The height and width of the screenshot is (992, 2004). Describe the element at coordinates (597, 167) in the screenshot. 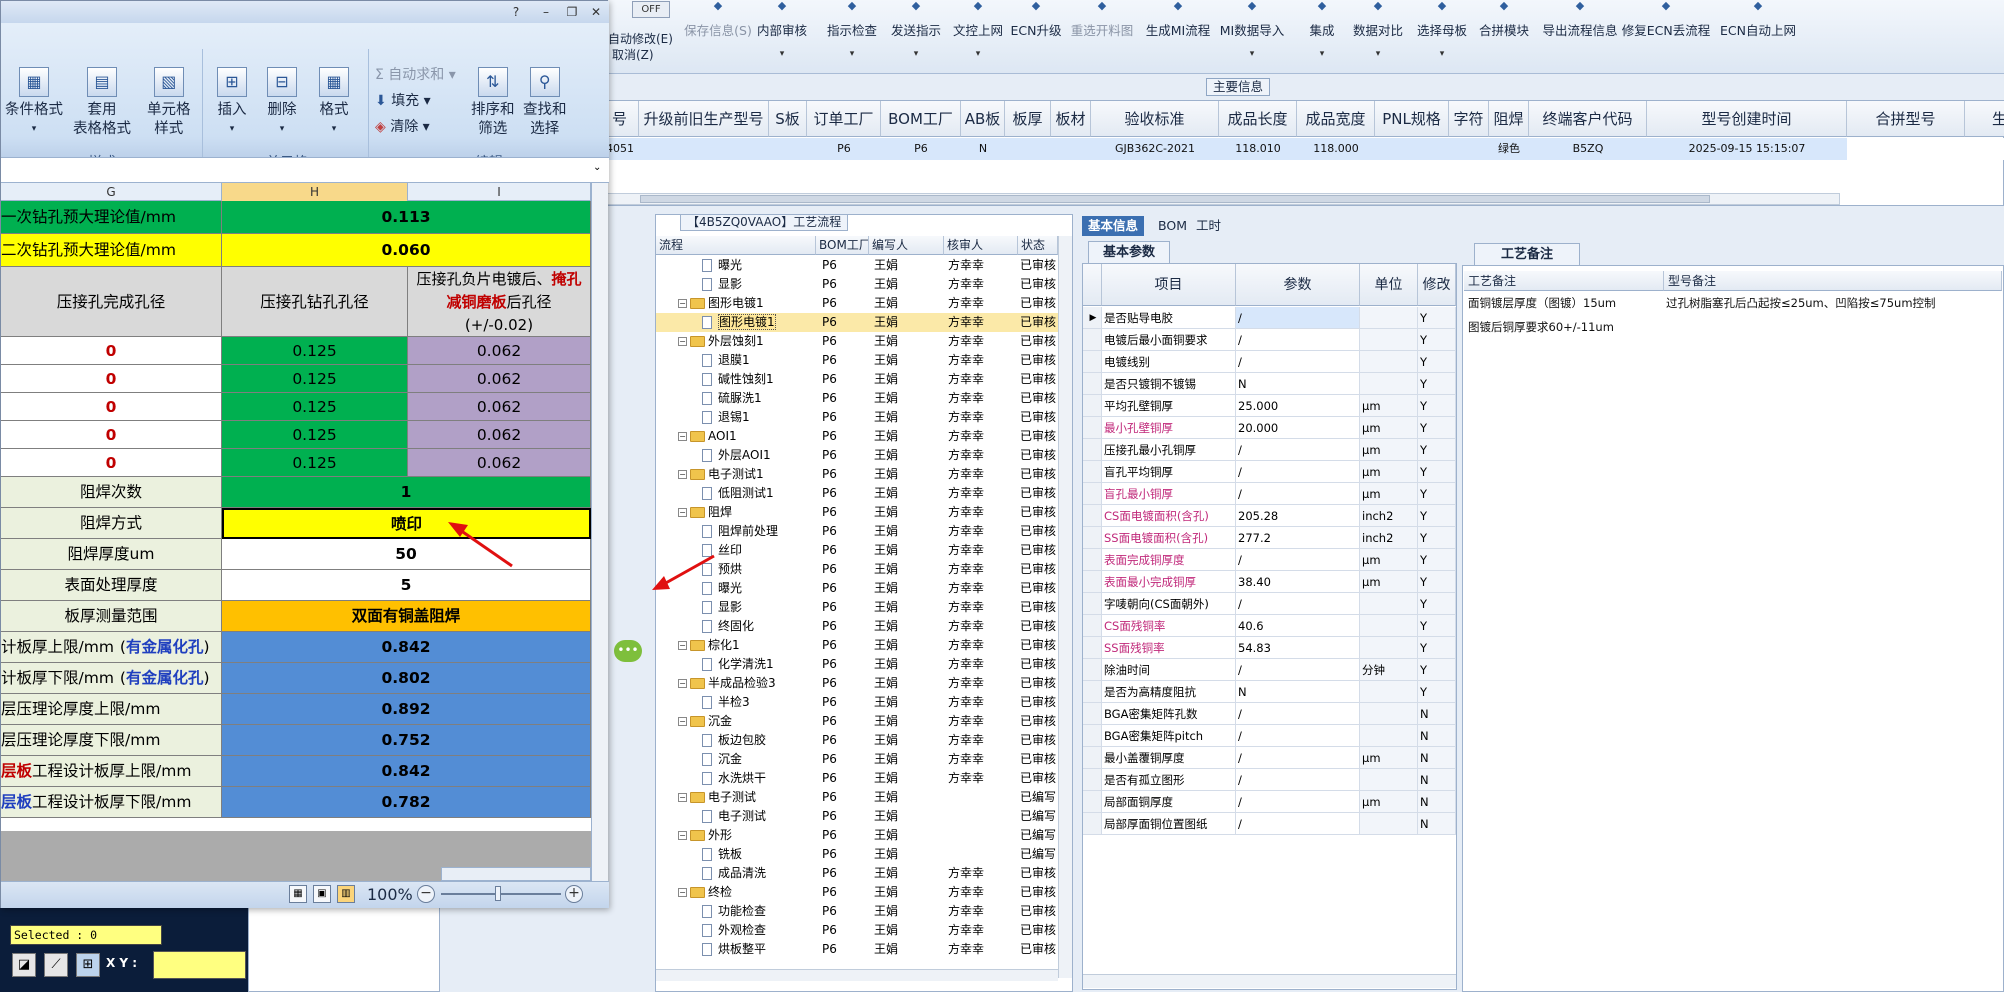

I see `formula-expand-icon: ⌄` at that location.